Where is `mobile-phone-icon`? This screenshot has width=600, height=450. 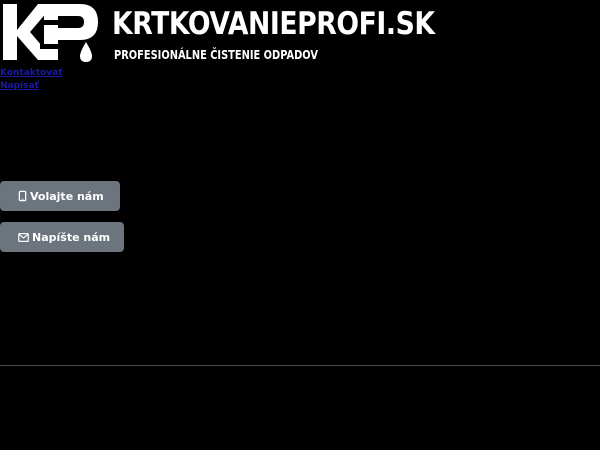 mobile-phone-icon is located at coordinates (22, 196).